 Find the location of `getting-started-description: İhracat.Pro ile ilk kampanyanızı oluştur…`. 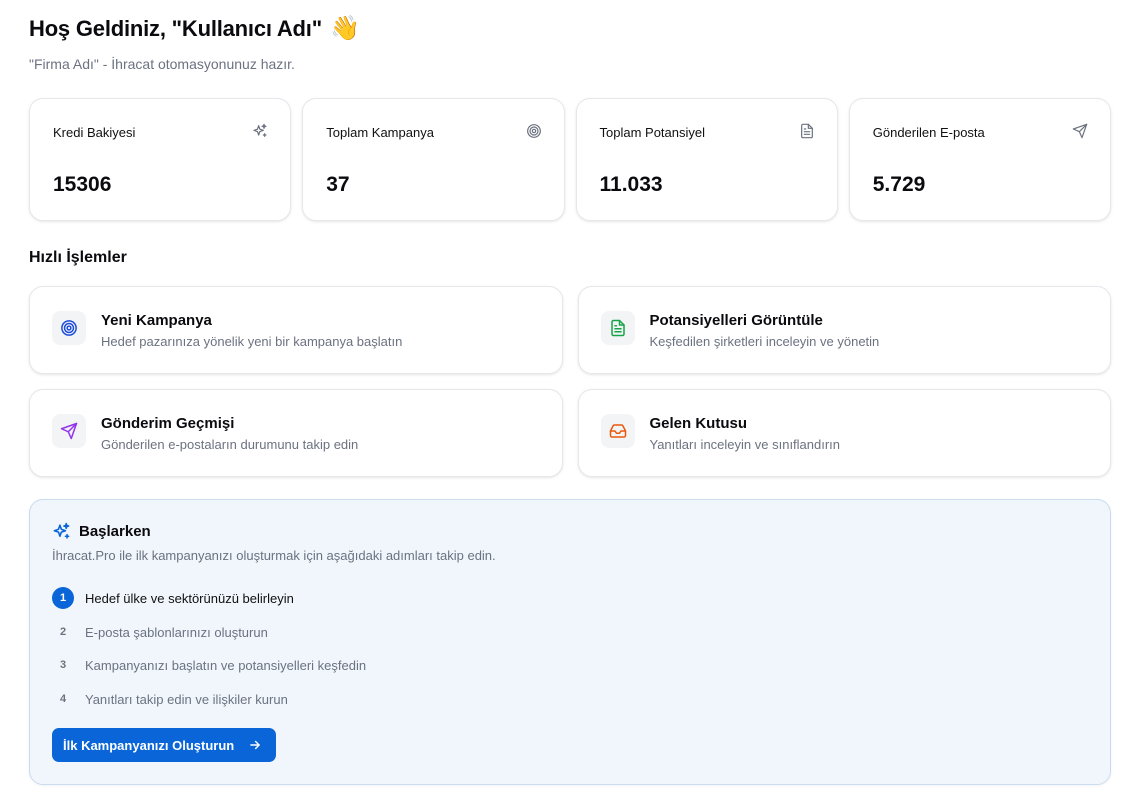

getting-started-description: İhracat.Pro ile ilk kampanyanızı oluştur… is located at coordinates (274, 555).